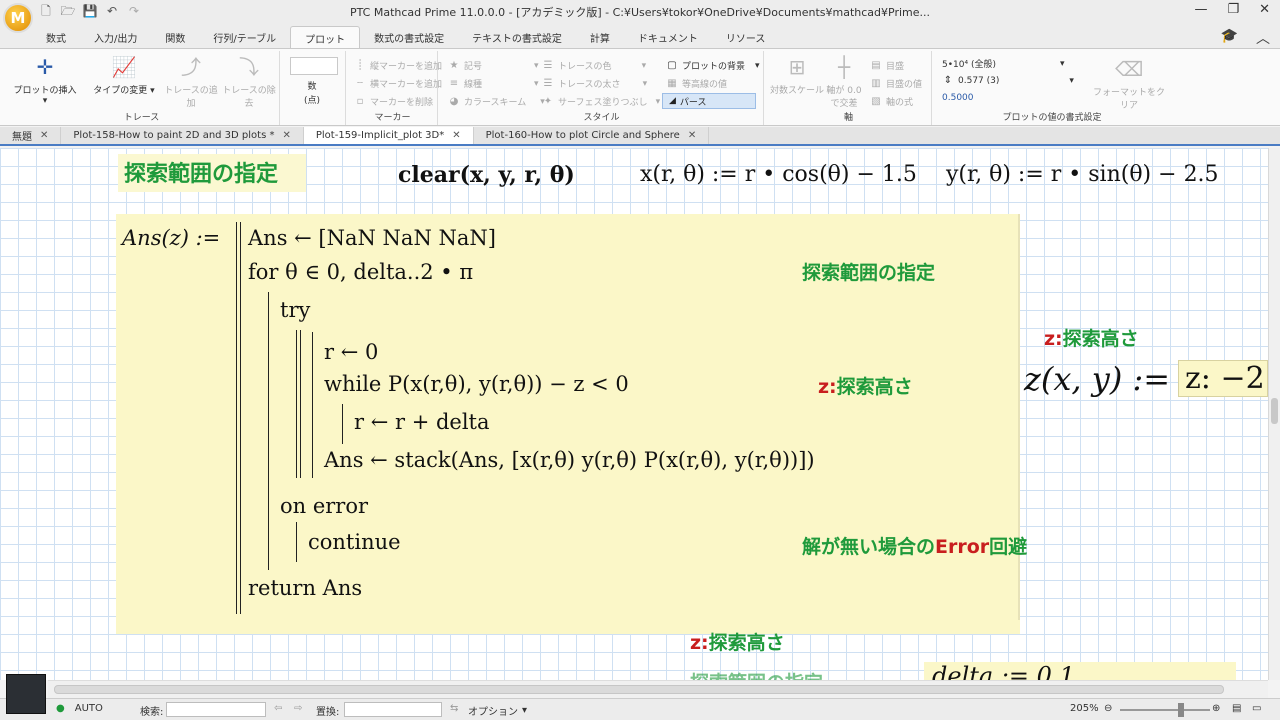 This screenshot has width=1280, height=720. I want to click on tab-plots: プロット, so click(325, 37).